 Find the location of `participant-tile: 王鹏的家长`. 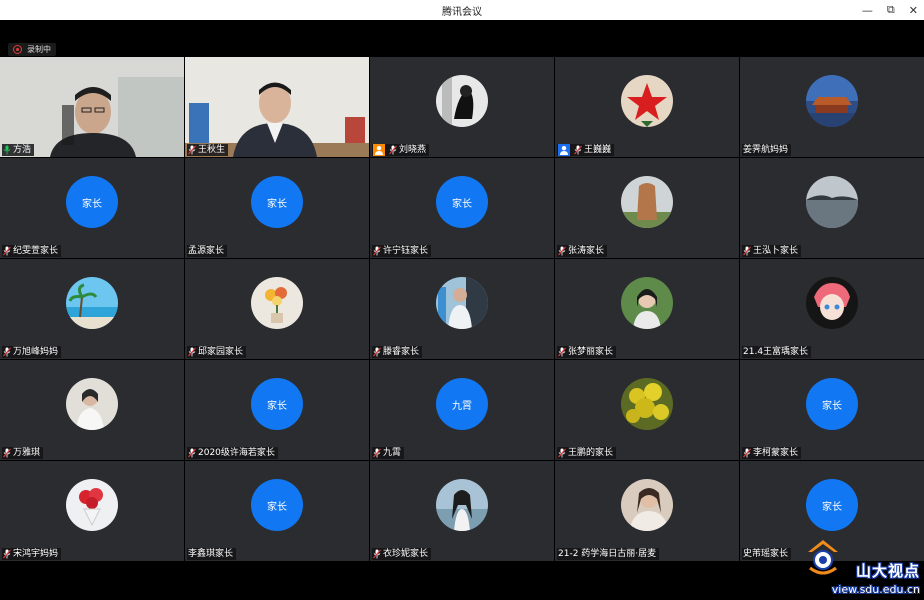

participant-tile: 王鹏的家长 is located at coordinates (647, 410).